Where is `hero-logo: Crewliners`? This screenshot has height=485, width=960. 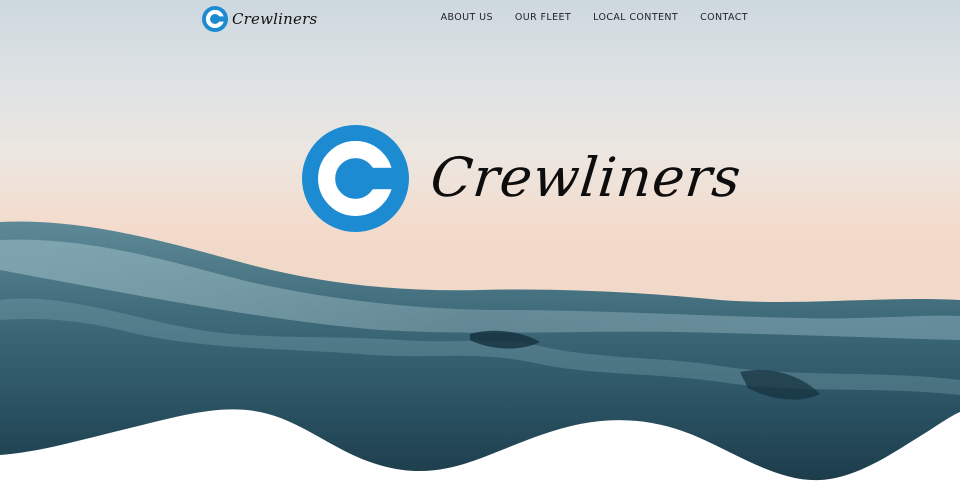
hero-logo: Crewliners is located at coordinates (523, 178).